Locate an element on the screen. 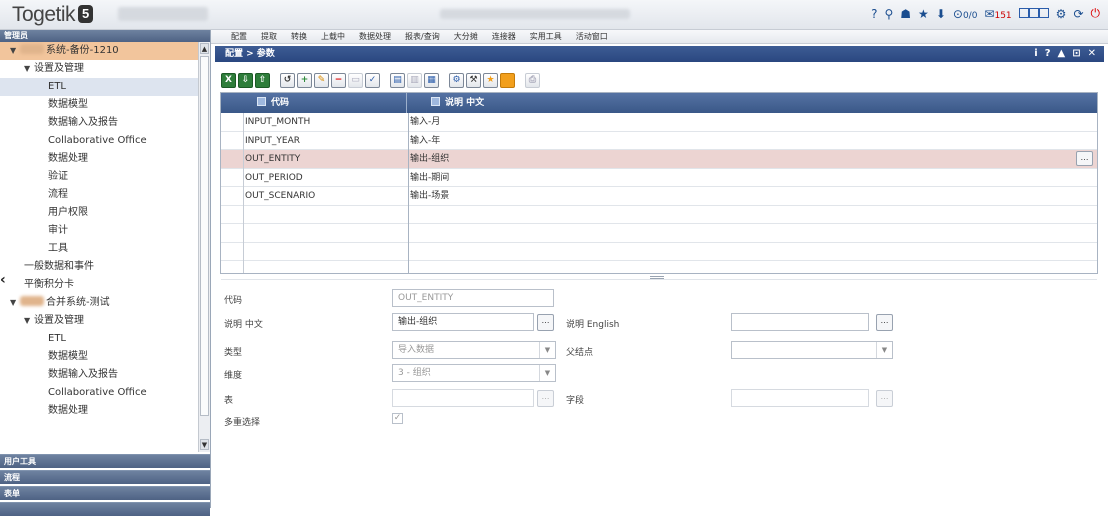 This screenshot has height=516, width=1108. tree-item: ▼ 设置及管理 is located at coordinates (99, 69).